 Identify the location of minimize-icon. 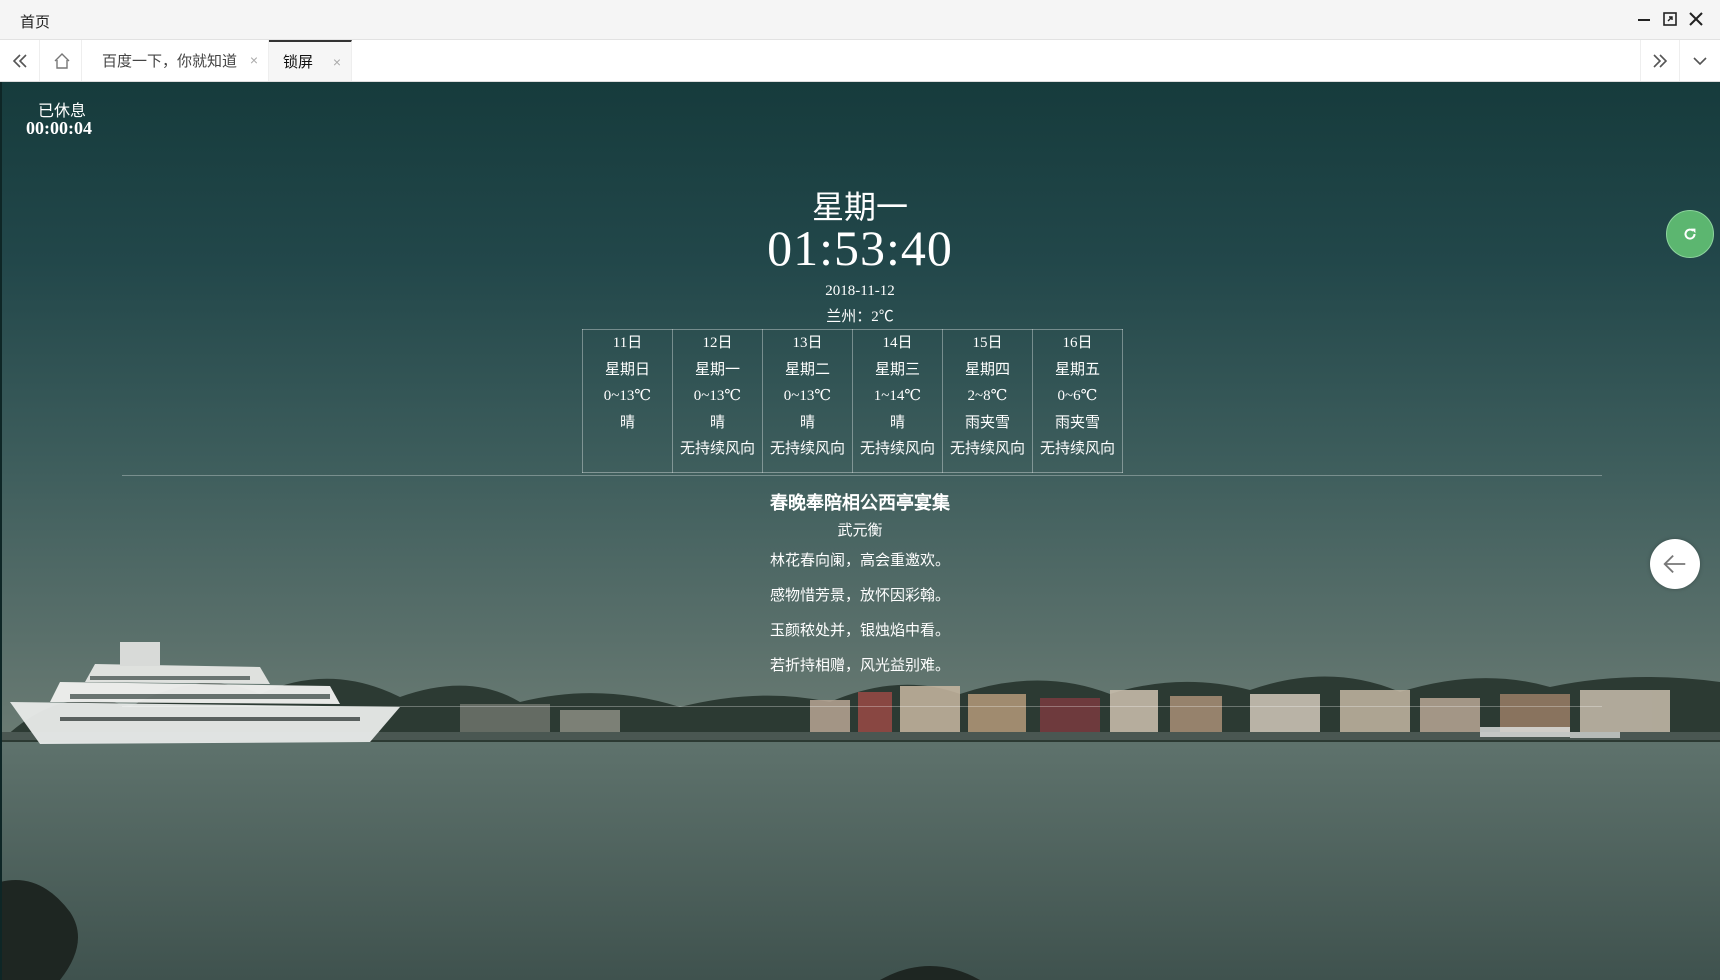
(1644, 19).